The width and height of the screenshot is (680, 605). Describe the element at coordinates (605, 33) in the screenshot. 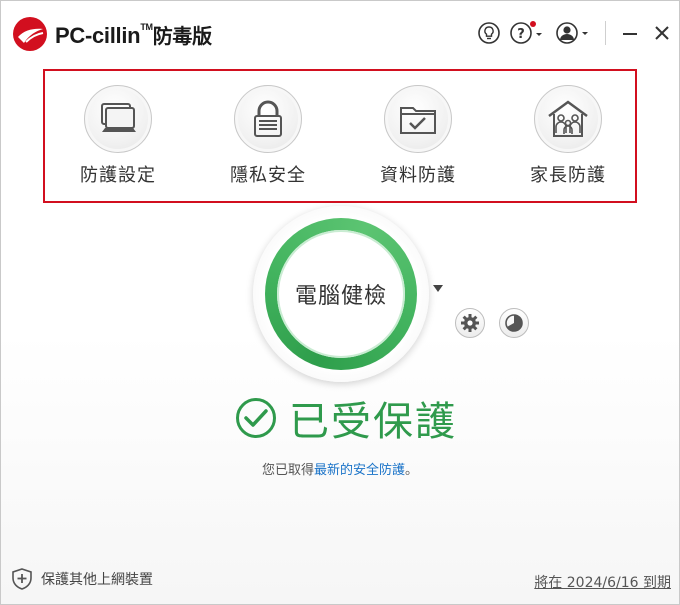

I see `titlebar-separator` at that location.